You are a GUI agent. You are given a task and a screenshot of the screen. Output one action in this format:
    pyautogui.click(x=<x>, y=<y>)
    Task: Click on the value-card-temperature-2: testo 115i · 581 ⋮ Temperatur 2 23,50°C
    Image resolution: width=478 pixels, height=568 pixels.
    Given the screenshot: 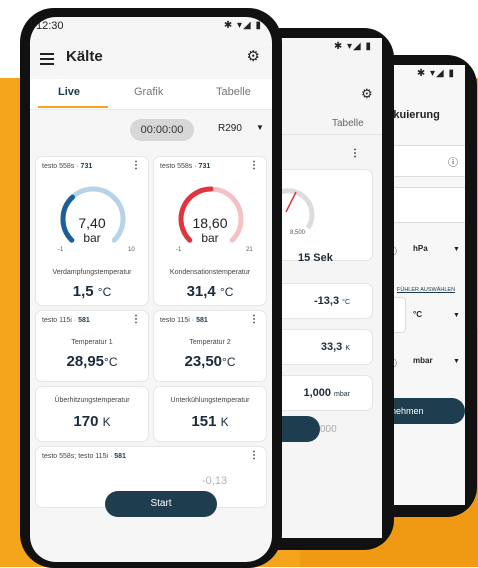 What is the action you would take?
    pyautogui.click(x=210, y=346)
    